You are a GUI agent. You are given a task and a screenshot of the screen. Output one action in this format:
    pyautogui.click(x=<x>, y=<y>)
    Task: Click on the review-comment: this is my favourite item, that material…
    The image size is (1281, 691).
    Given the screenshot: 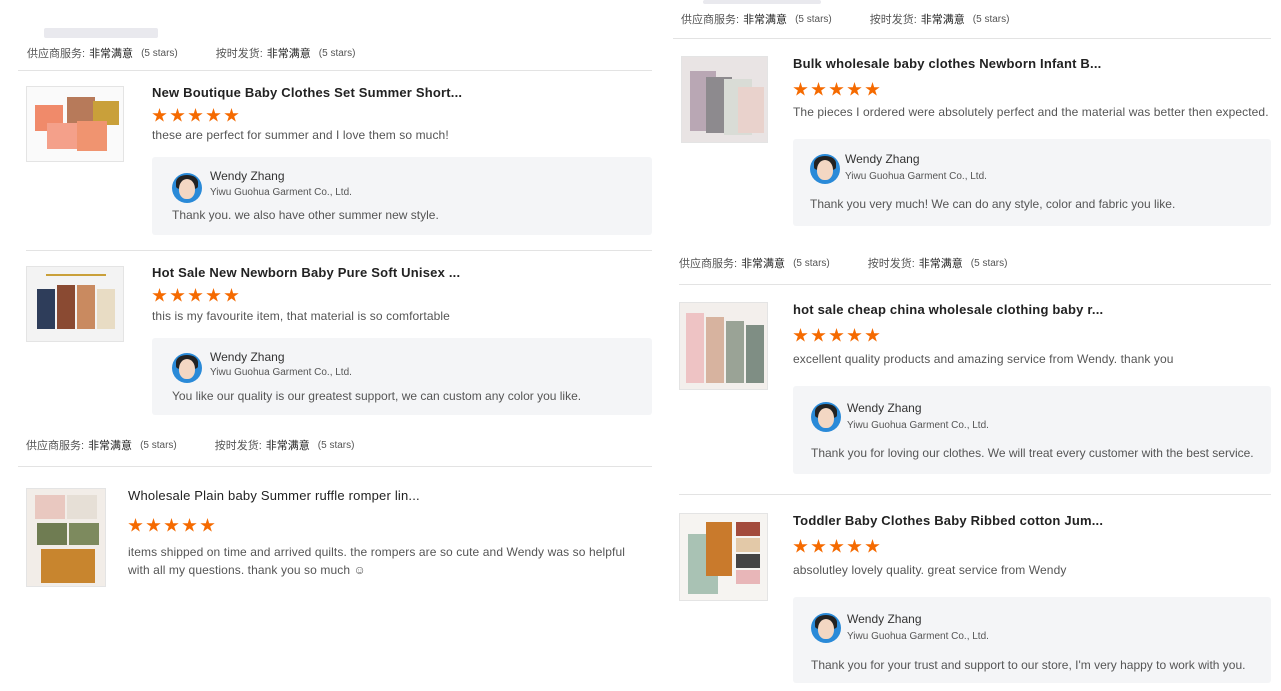 What is the action you would take?
    pyautogui.click(x=301, y=316)
    